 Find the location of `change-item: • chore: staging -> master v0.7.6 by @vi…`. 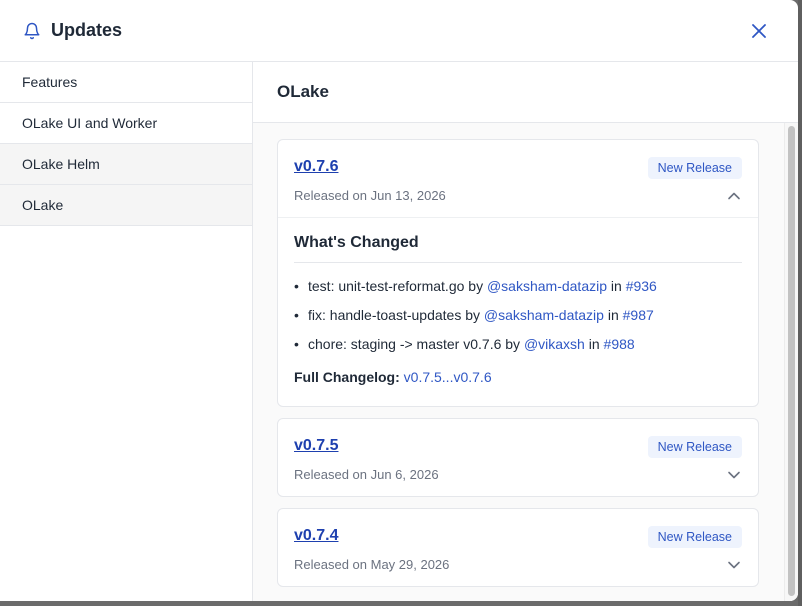

change-item: • chore: staging -> master v0.7.6 by @vi… is located at coordinates (464, 344).